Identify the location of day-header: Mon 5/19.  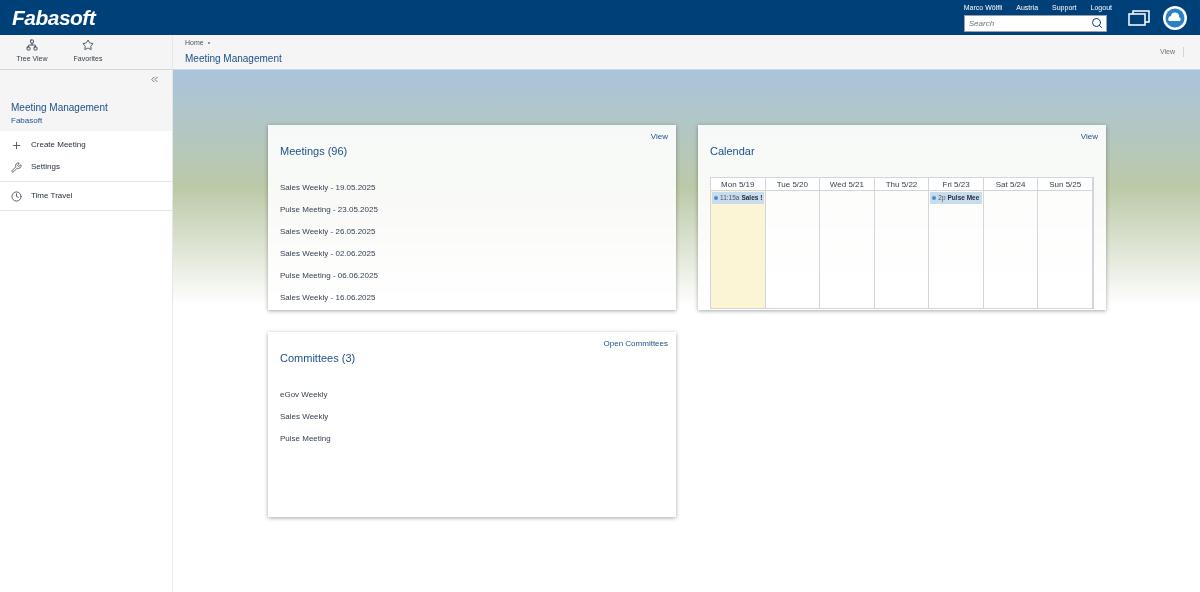
(738, 184).